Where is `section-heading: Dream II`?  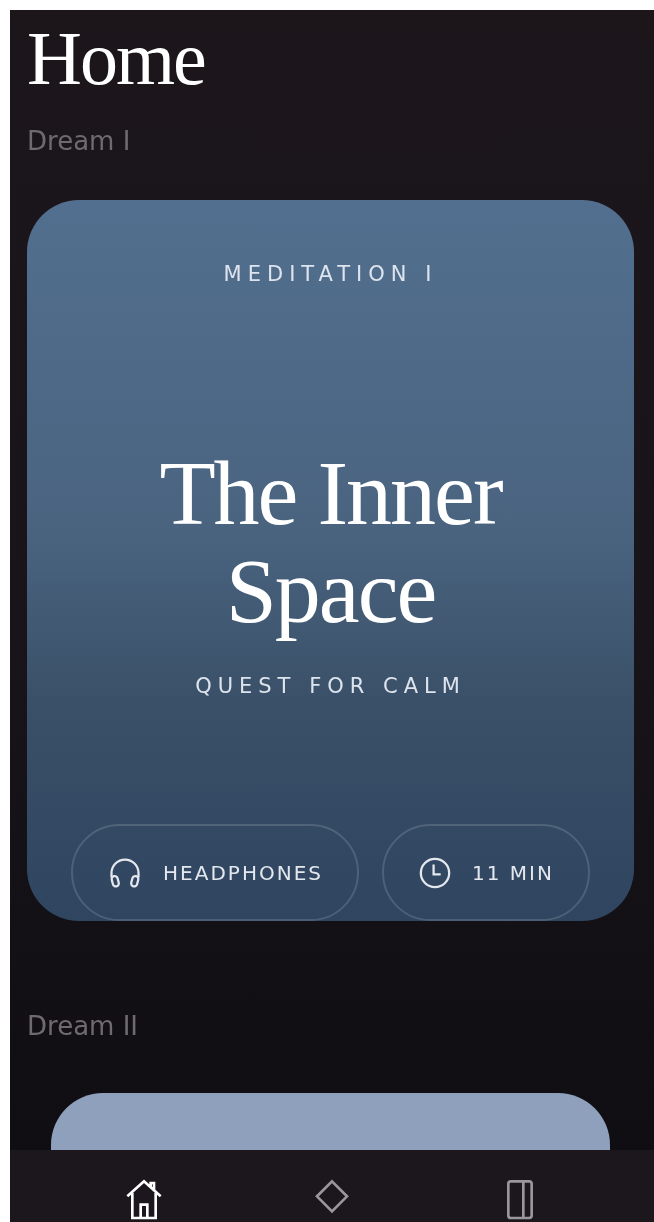
section-heading: Dream II is located at coordinates (83, 1026).